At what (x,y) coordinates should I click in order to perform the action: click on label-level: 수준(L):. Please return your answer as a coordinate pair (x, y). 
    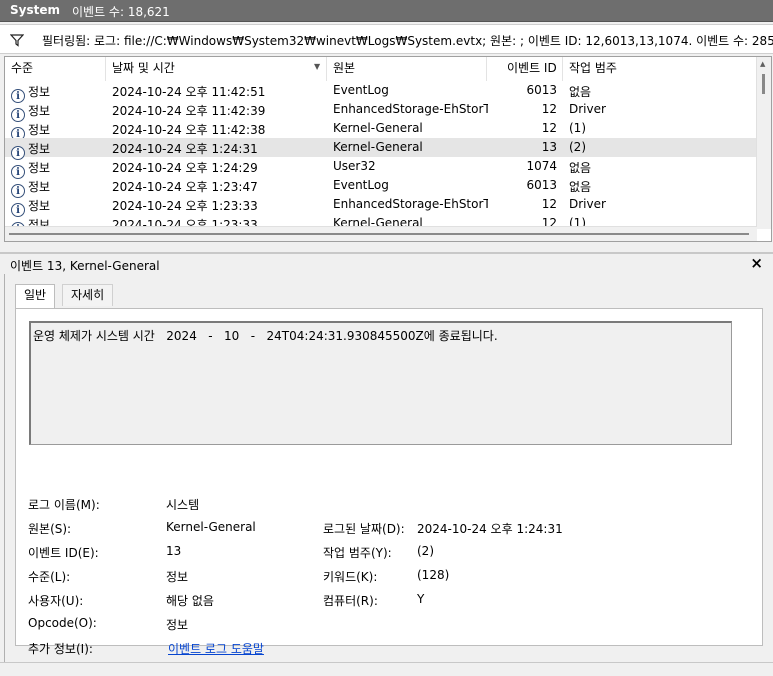
    Looking at the image, I should click on (49, 577).